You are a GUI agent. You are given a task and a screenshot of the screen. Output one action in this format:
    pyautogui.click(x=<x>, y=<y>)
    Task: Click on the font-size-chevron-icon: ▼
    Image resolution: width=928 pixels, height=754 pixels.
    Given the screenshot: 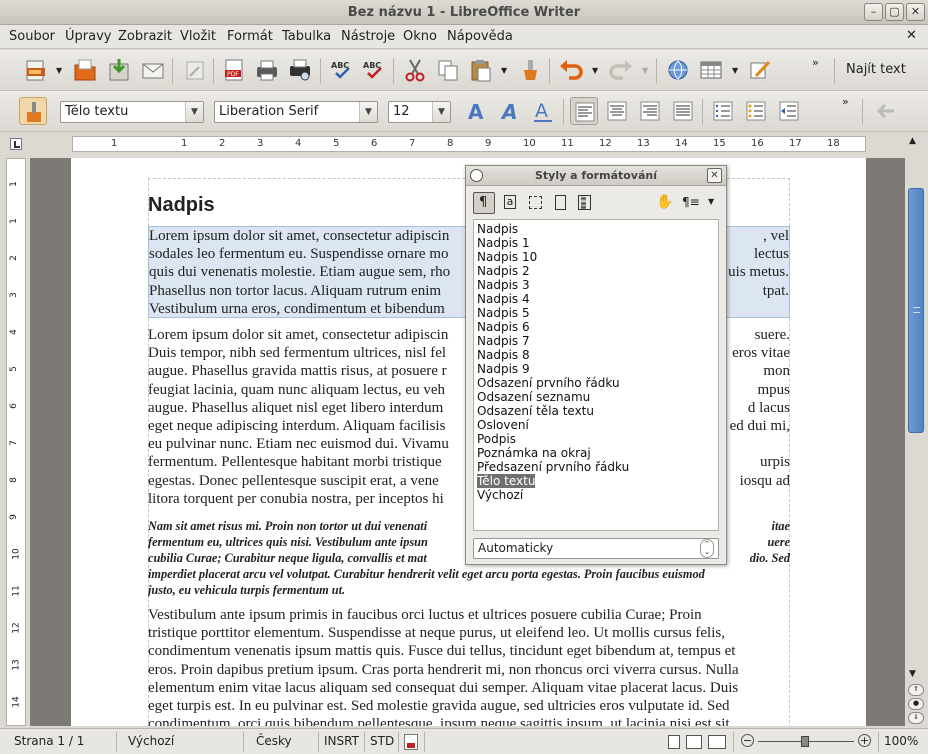 What is the action you would take?
    pyautogui.click(x=441, y=112)
    